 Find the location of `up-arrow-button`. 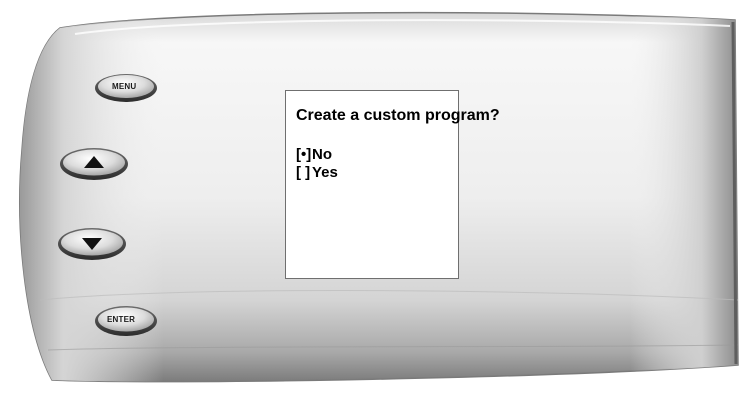

up-arrow-button is located at coordinates (94, 164).